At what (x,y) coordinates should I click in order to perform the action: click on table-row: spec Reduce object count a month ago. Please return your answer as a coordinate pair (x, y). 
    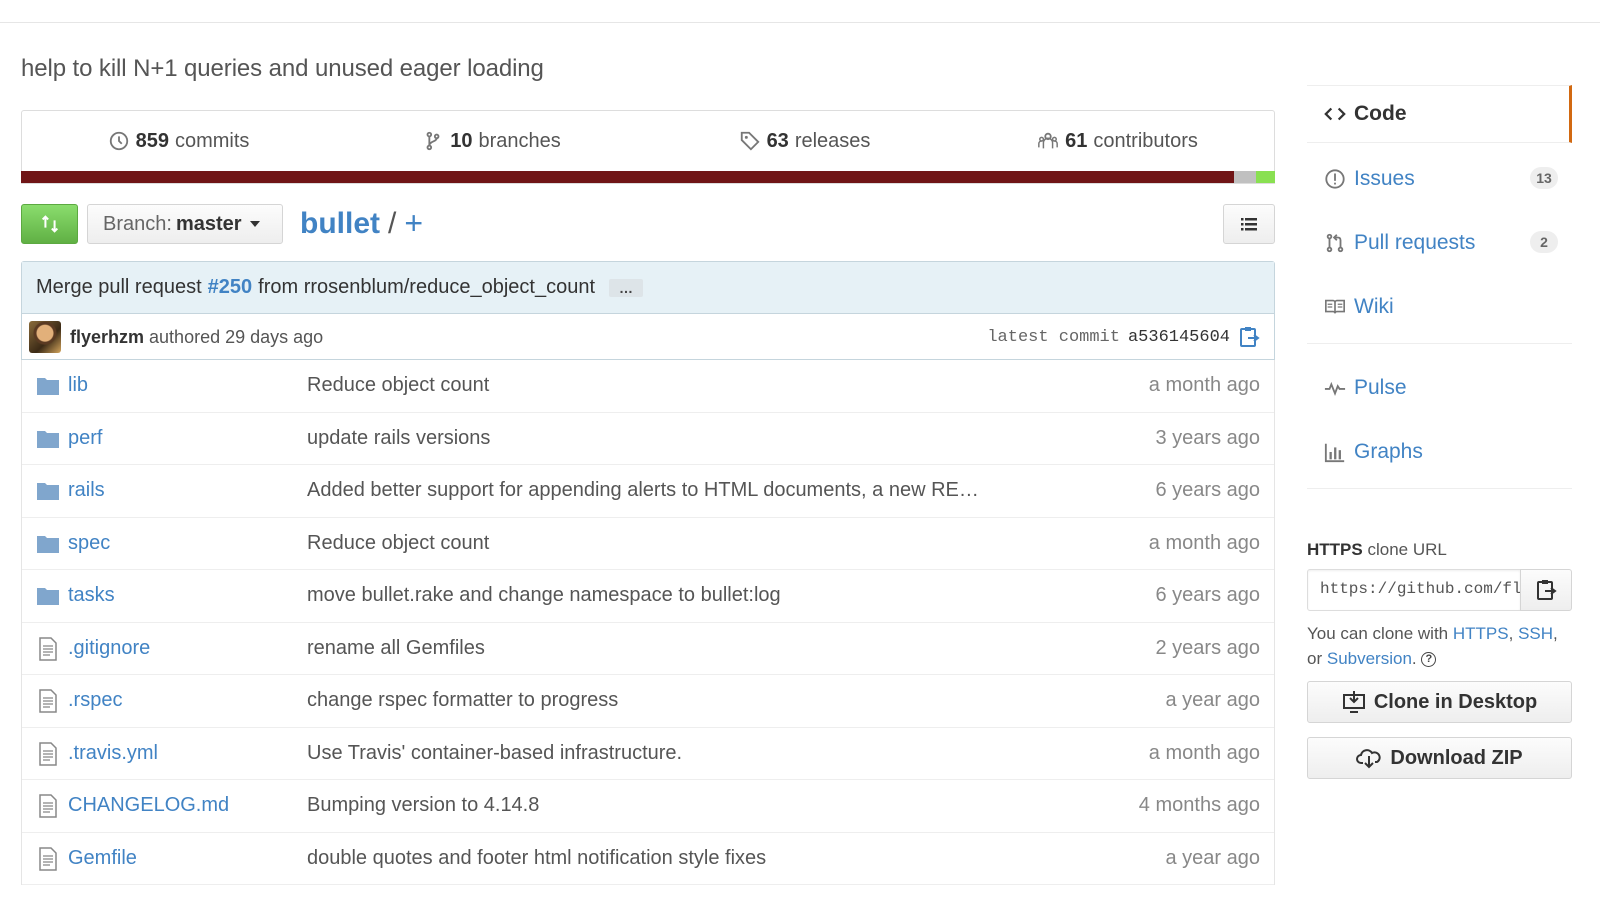
    Looking at the image, I should click on (648, 544).